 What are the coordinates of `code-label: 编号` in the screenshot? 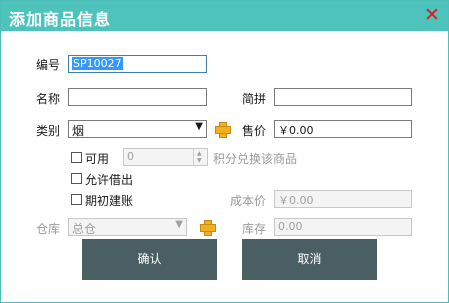 It's located at (48, 65).